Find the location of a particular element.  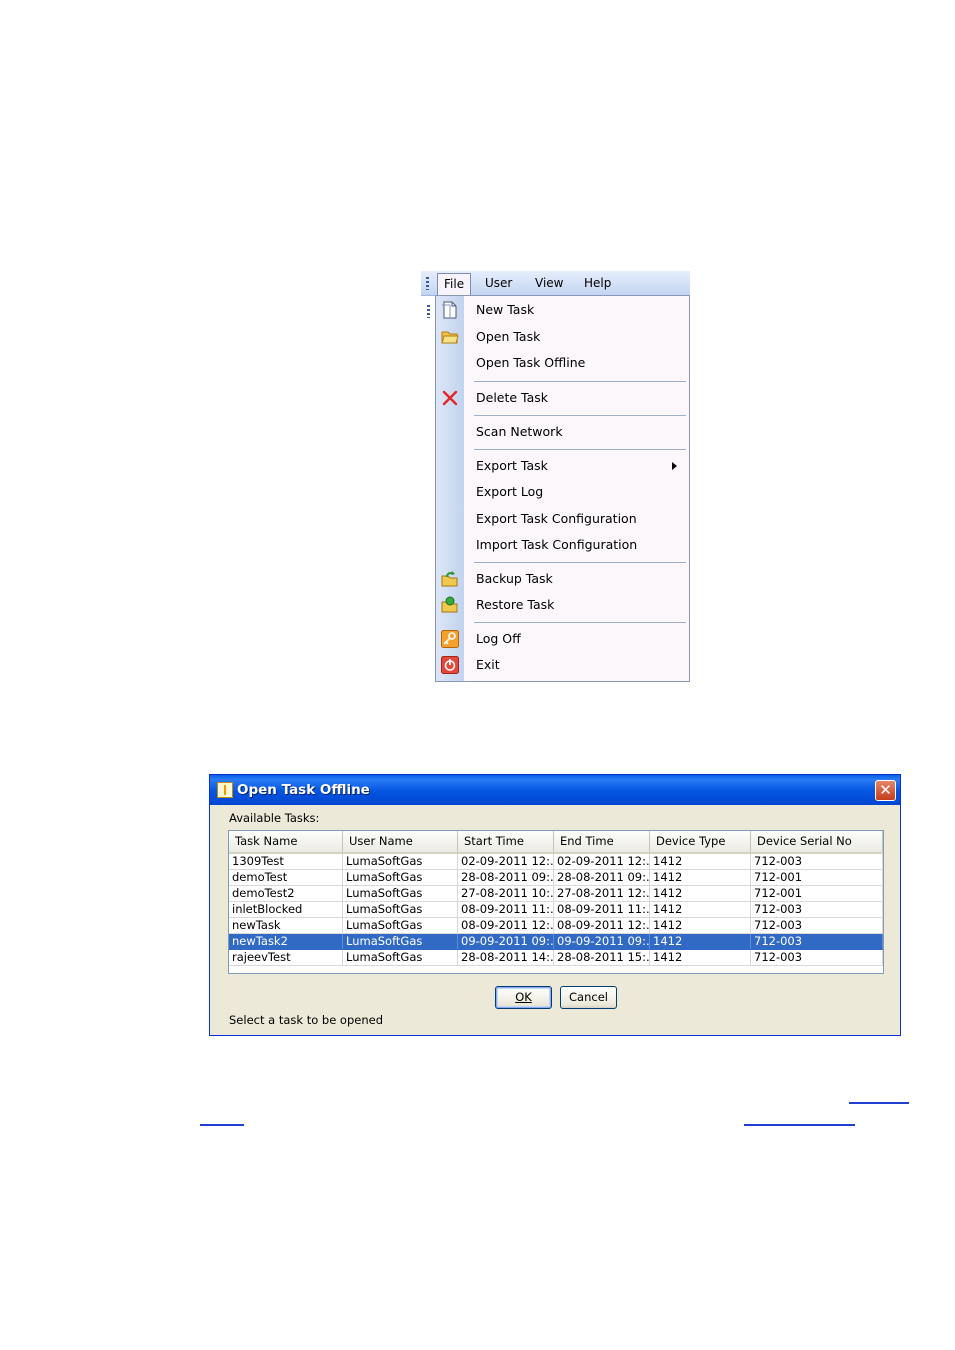

toolbar-grip-secondary is located at coordinates (428, 311).